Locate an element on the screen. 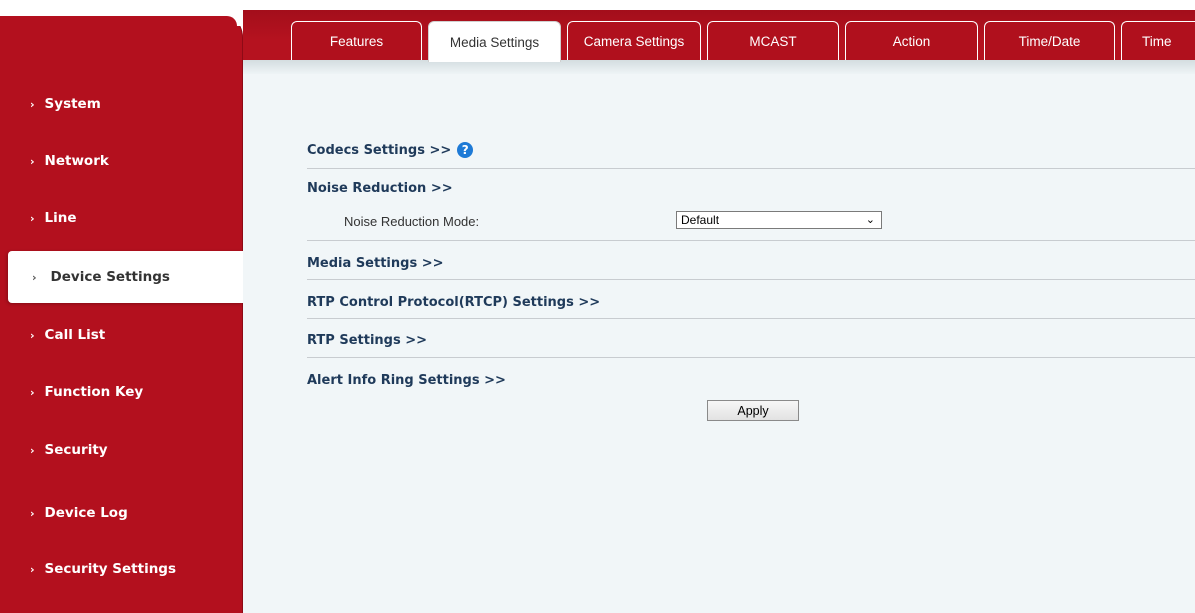 The image size is (1195, 613). section-alert-info-ring-settings: Alert Info Ring Settings >> is located at coordinates (751, 380).